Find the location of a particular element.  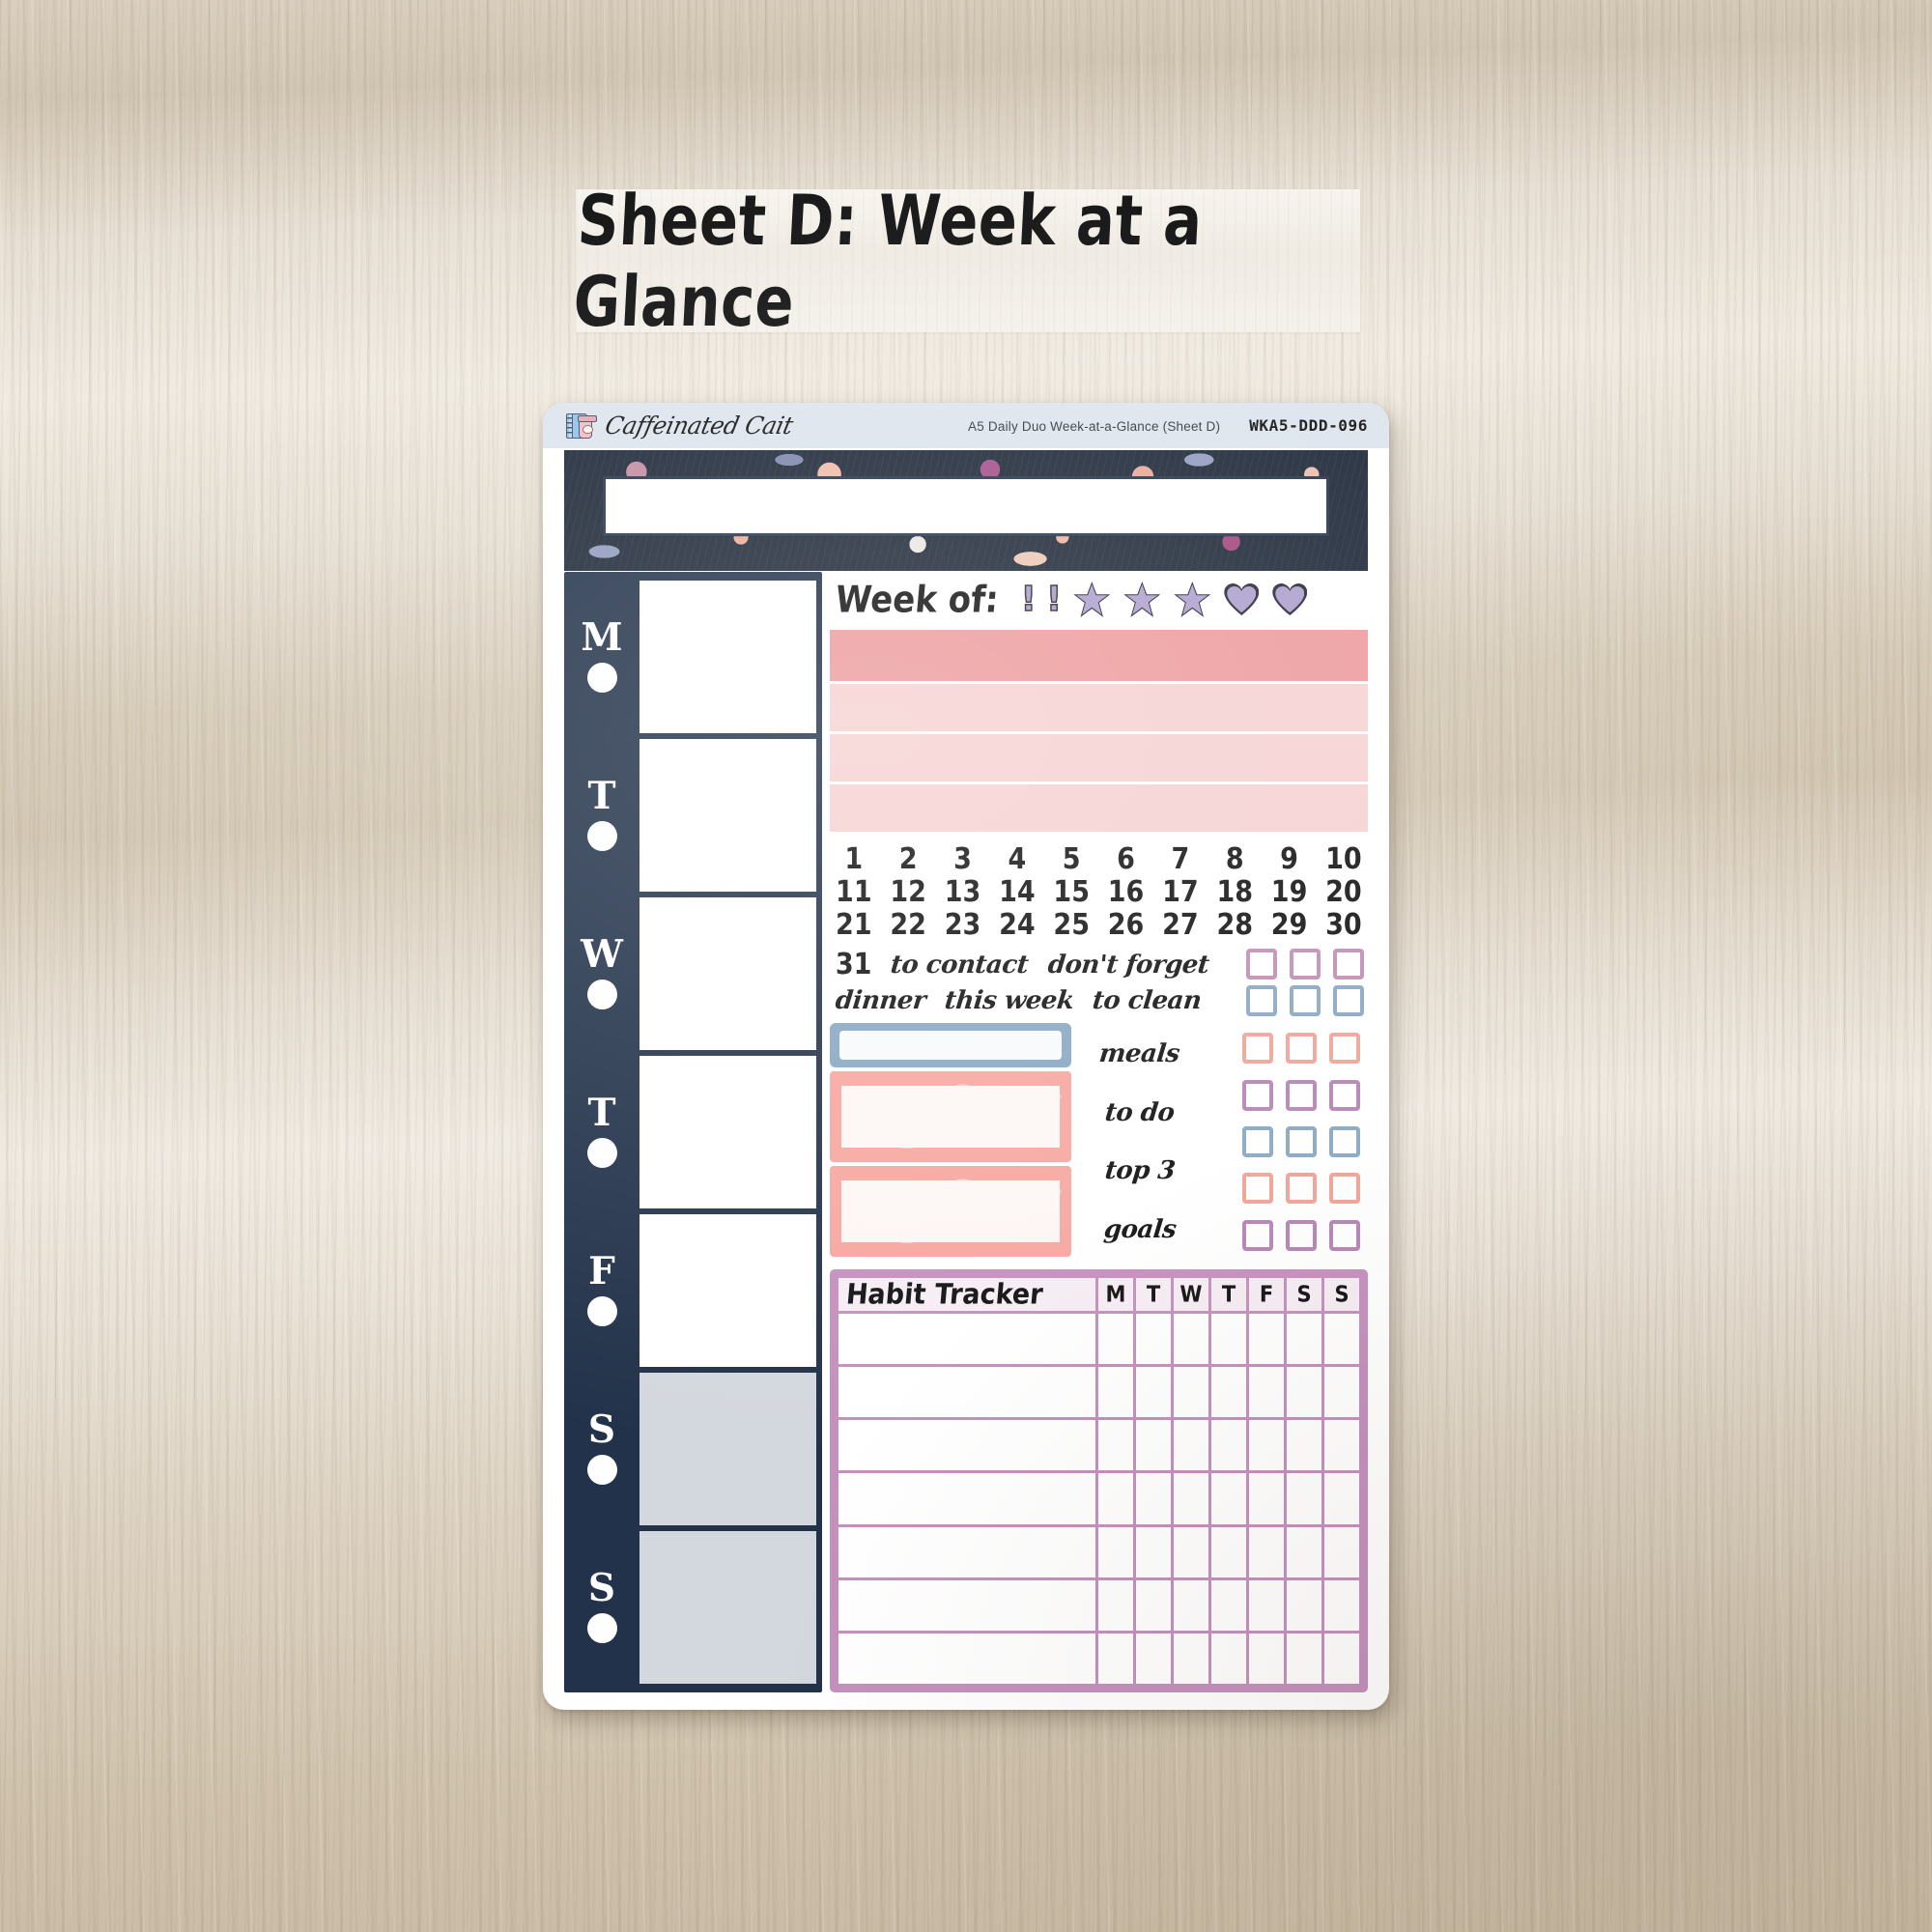

date-number: 28 is located at coordinates (1234, 925).